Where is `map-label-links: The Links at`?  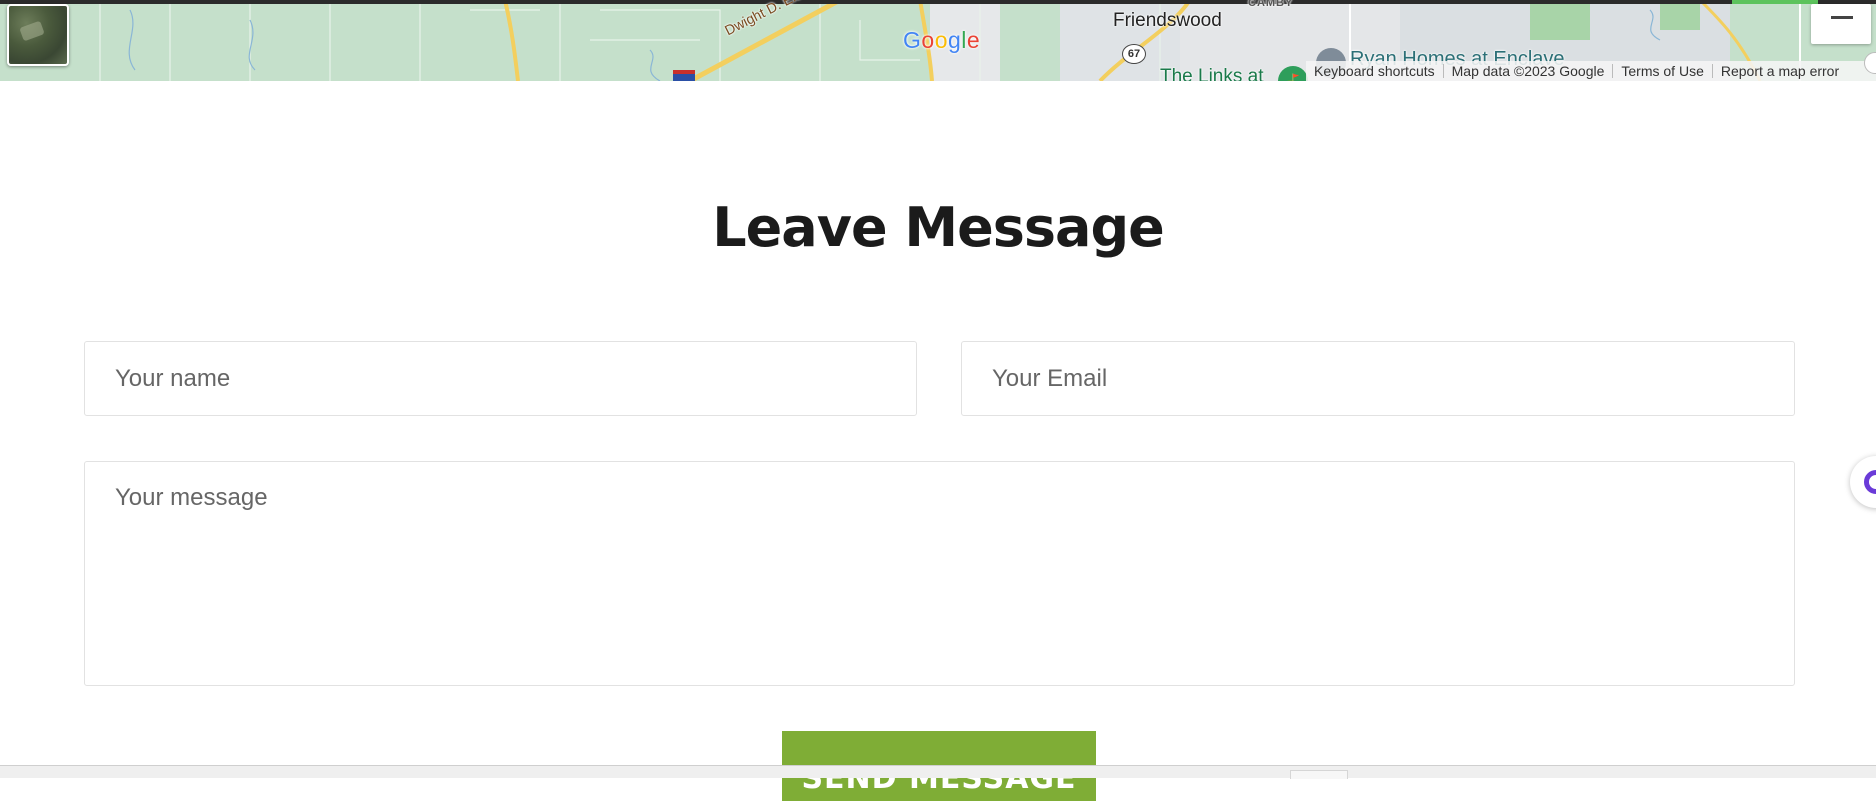
map-label-links: The Links at is located at coordinates (1212, 73).